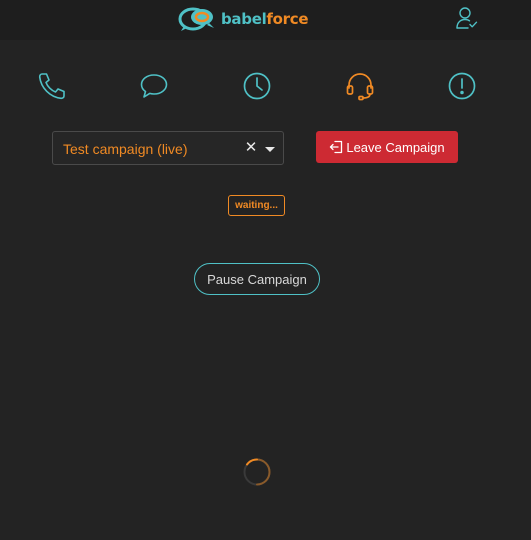 This screenshot has width=531, height=540. I want to click on logo-text: babelforce, so click(265, 19).